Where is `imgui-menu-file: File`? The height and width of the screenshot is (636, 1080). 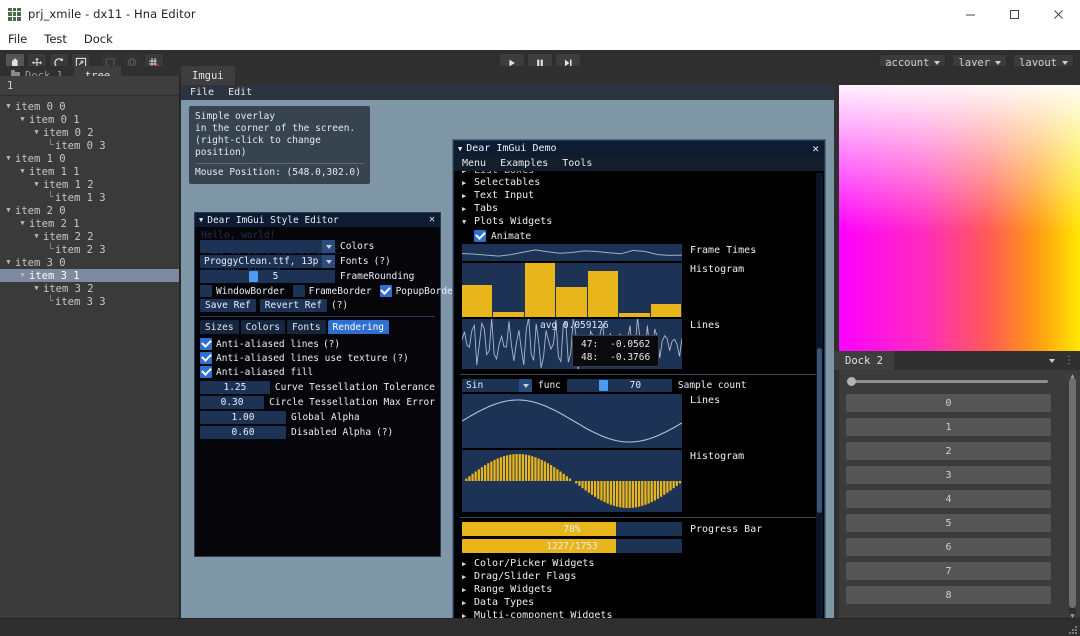
imgui-menu-file: File is located at coordinates (202, 92).